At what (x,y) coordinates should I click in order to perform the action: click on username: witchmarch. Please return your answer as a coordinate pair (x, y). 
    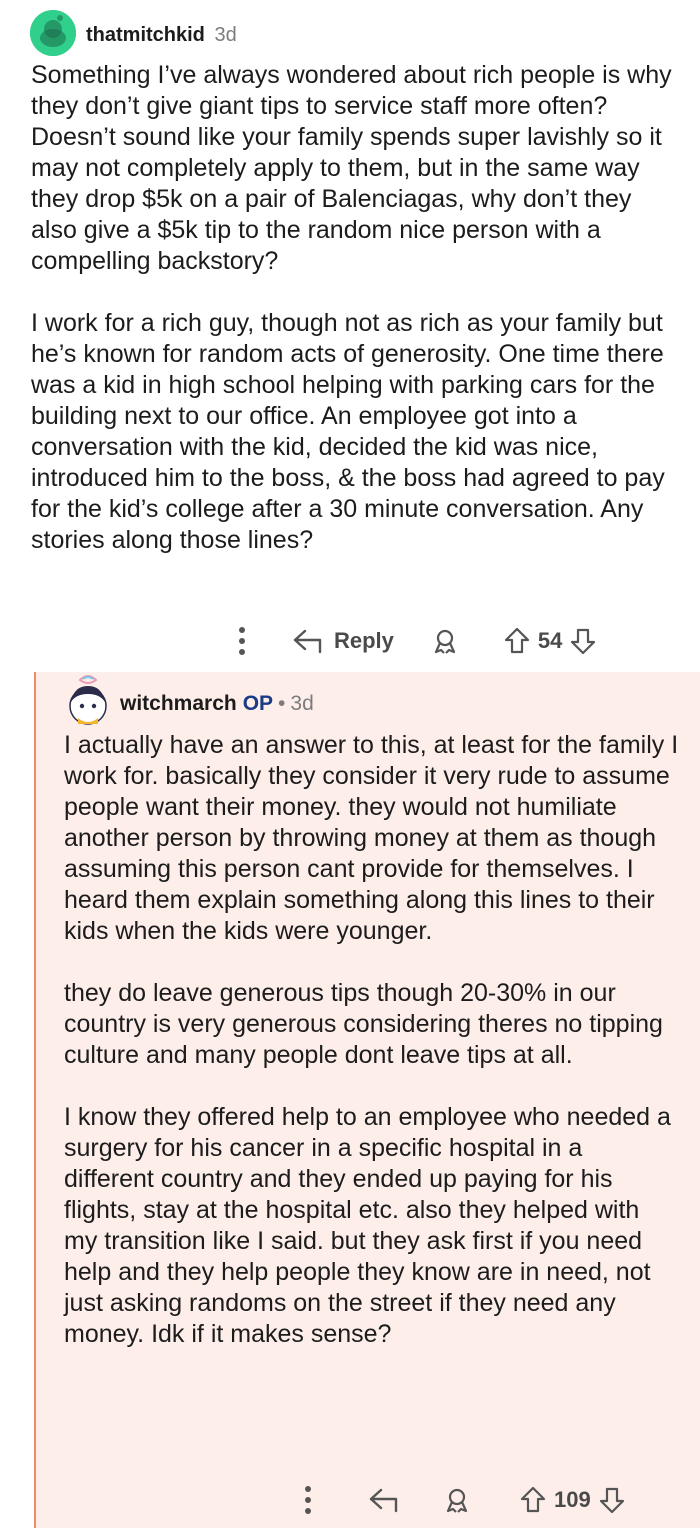
    Looking at the image, I should click on (178, 703).